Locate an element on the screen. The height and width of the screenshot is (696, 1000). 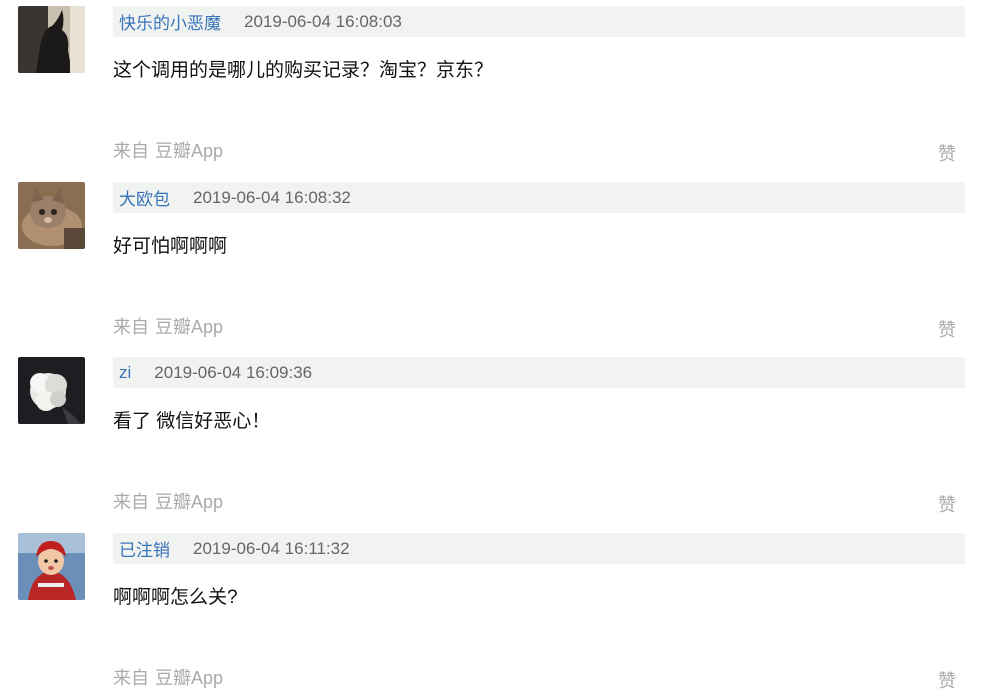
comment-timestamp: 2019-06-04 16:09:36 is located at coordinates (233, 372).